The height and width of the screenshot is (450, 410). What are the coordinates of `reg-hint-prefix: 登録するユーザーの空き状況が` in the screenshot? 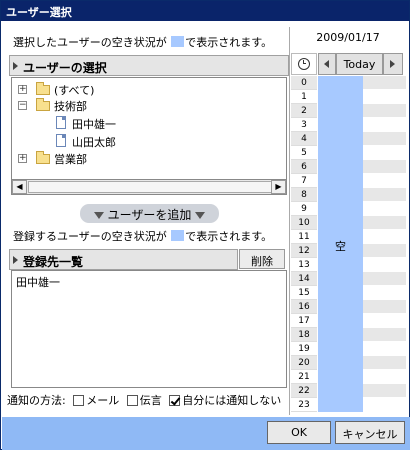 It's located at (90, 236).